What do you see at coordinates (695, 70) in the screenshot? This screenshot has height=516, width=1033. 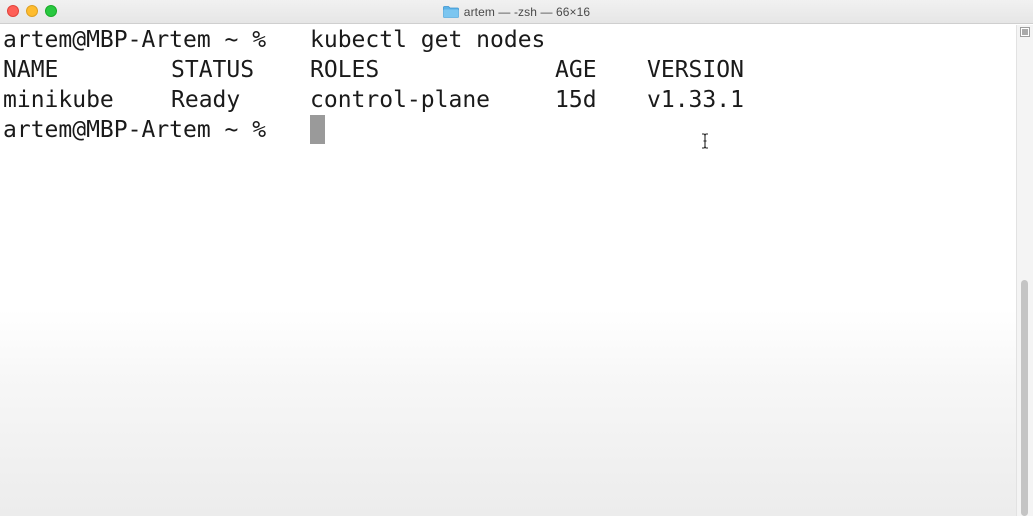 I see `header-version: VERSION` at bounding box center [695, 70].